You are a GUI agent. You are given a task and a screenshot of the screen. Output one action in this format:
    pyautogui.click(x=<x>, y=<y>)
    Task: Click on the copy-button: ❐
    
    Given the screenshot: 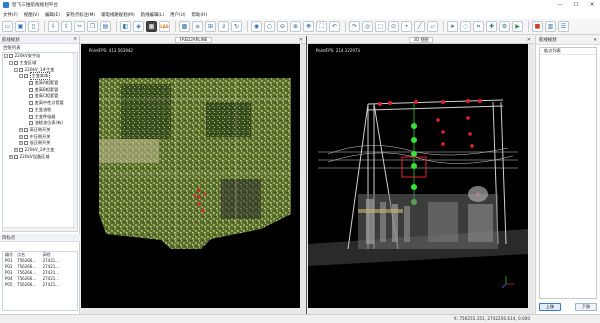 What is the action you would take?
    pyautogui.click(x=92, y=26)
    